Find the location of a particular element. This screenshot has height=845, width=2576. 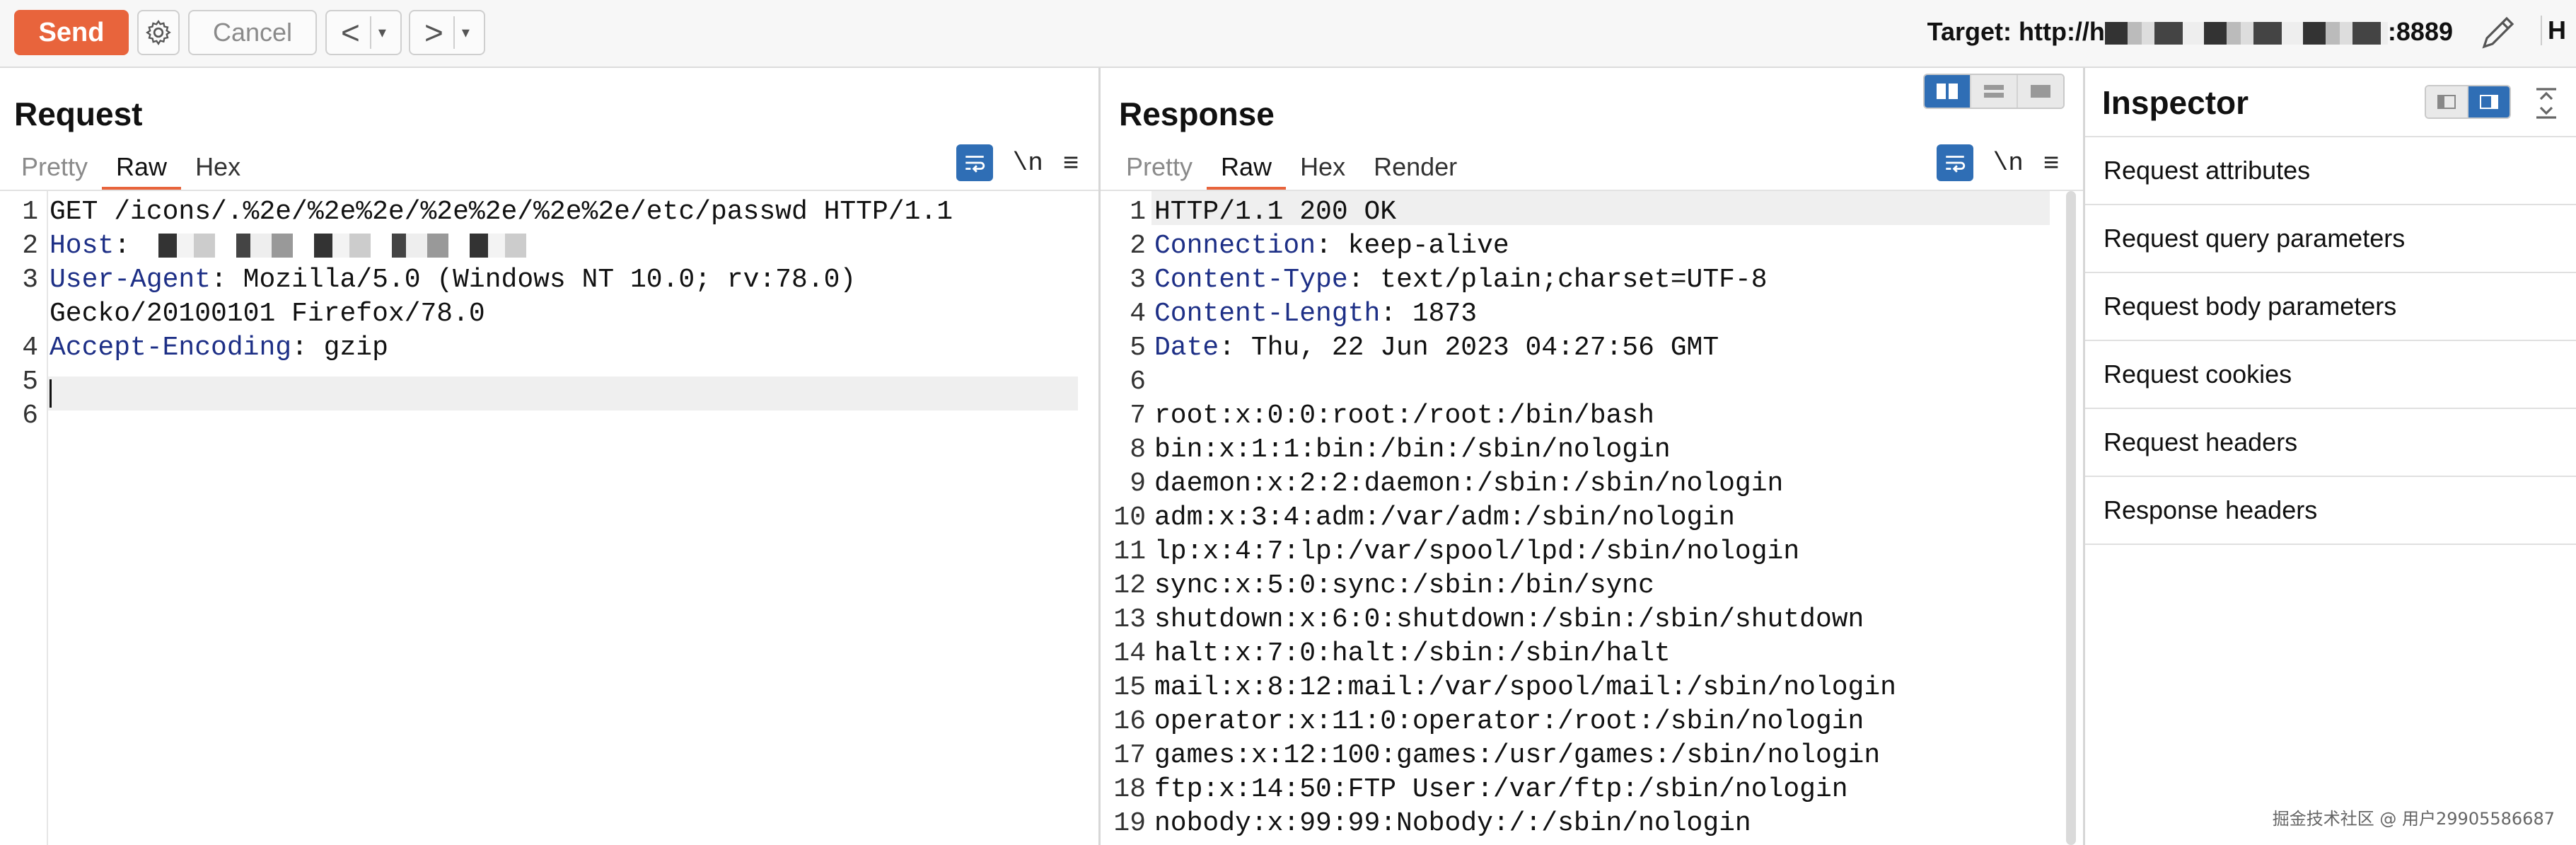

rows-icon is located at coordinates (1994, 91).